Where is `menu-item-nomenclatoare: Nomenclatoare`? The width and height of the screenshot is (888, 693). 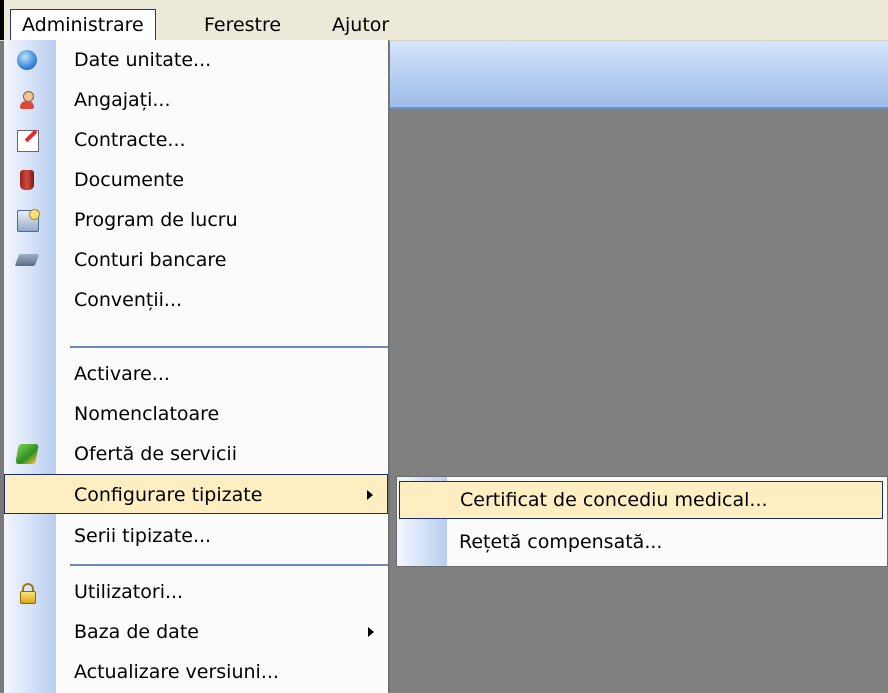
menu-item-nomenclatoare: Nomenclatoare is located at coordinates (196, 414).